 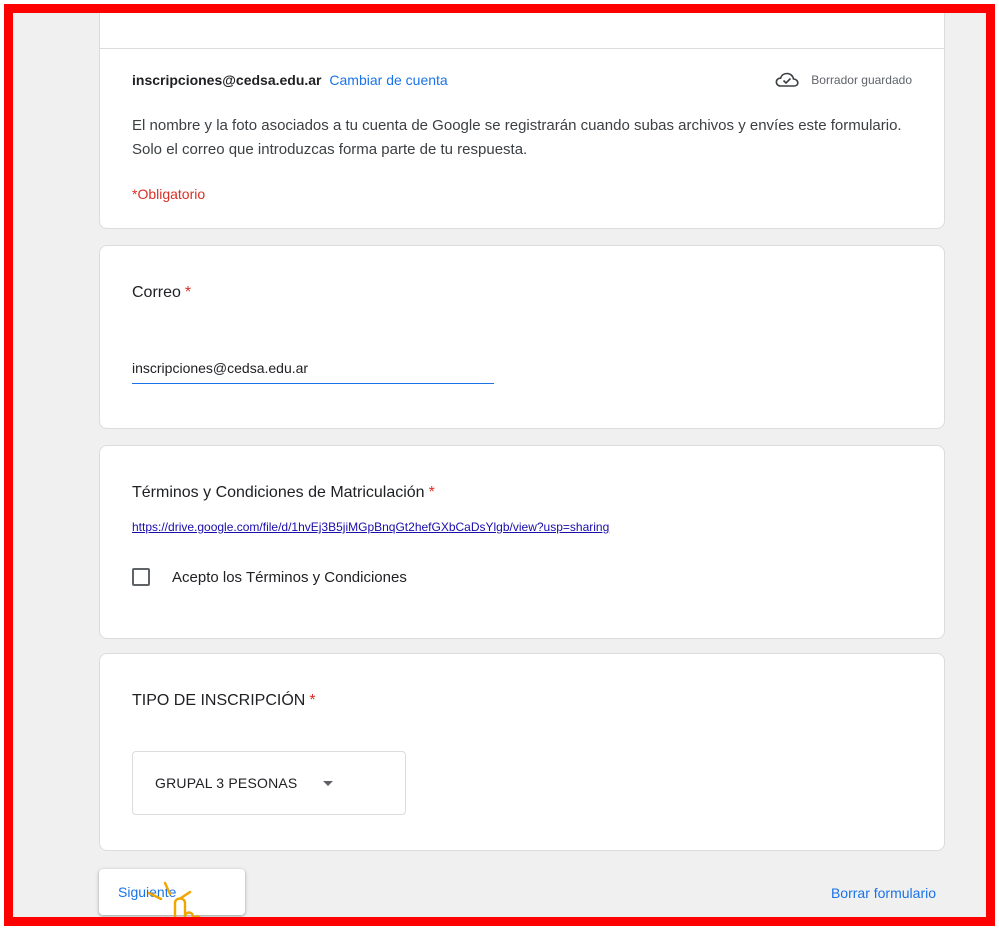 I want to click on accept-terms-checkbox, so click(x=141, y=577).